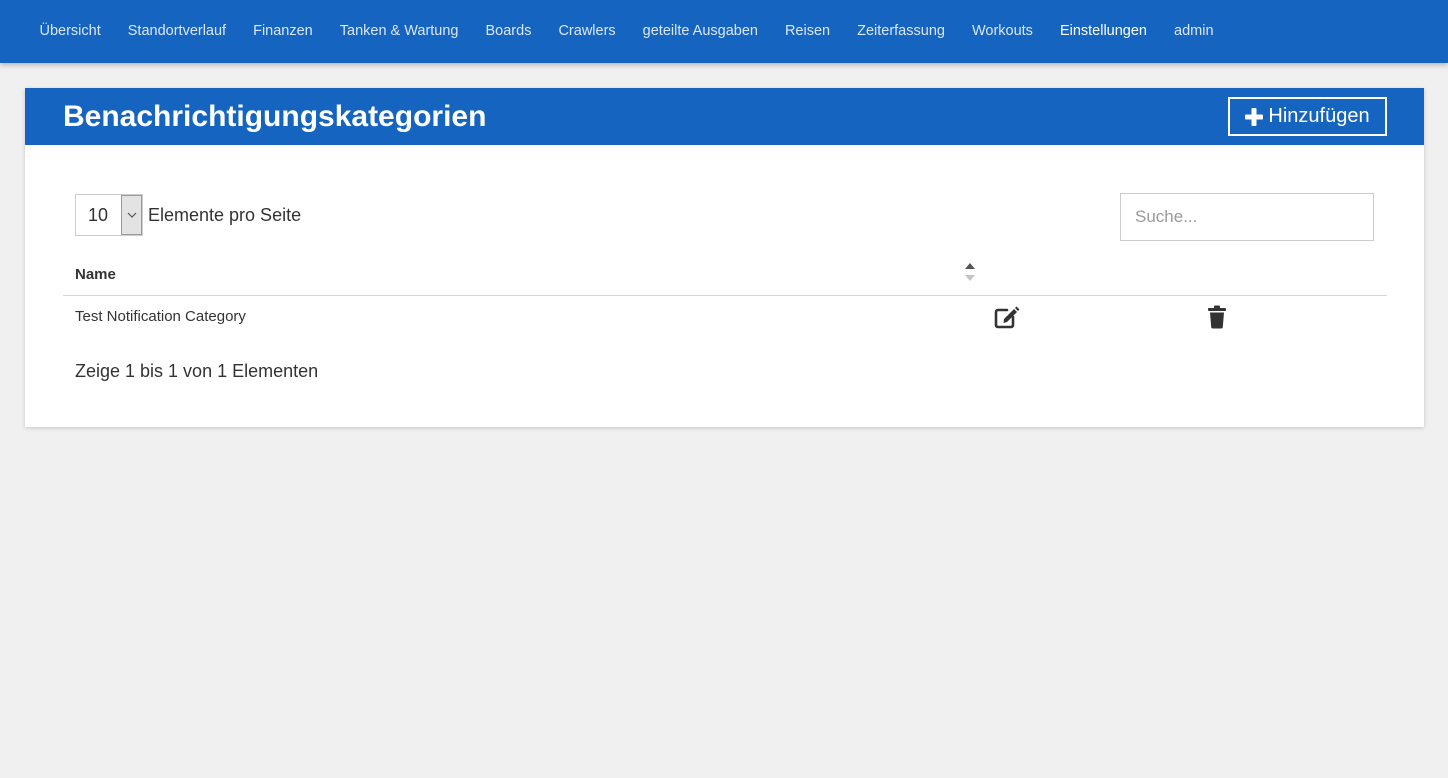 Image resolution: width=1448 pixels, height=778 pixels. Describe the element at coordinates (1217, 317) in the screenshot. I see `trash-icon` at that location.